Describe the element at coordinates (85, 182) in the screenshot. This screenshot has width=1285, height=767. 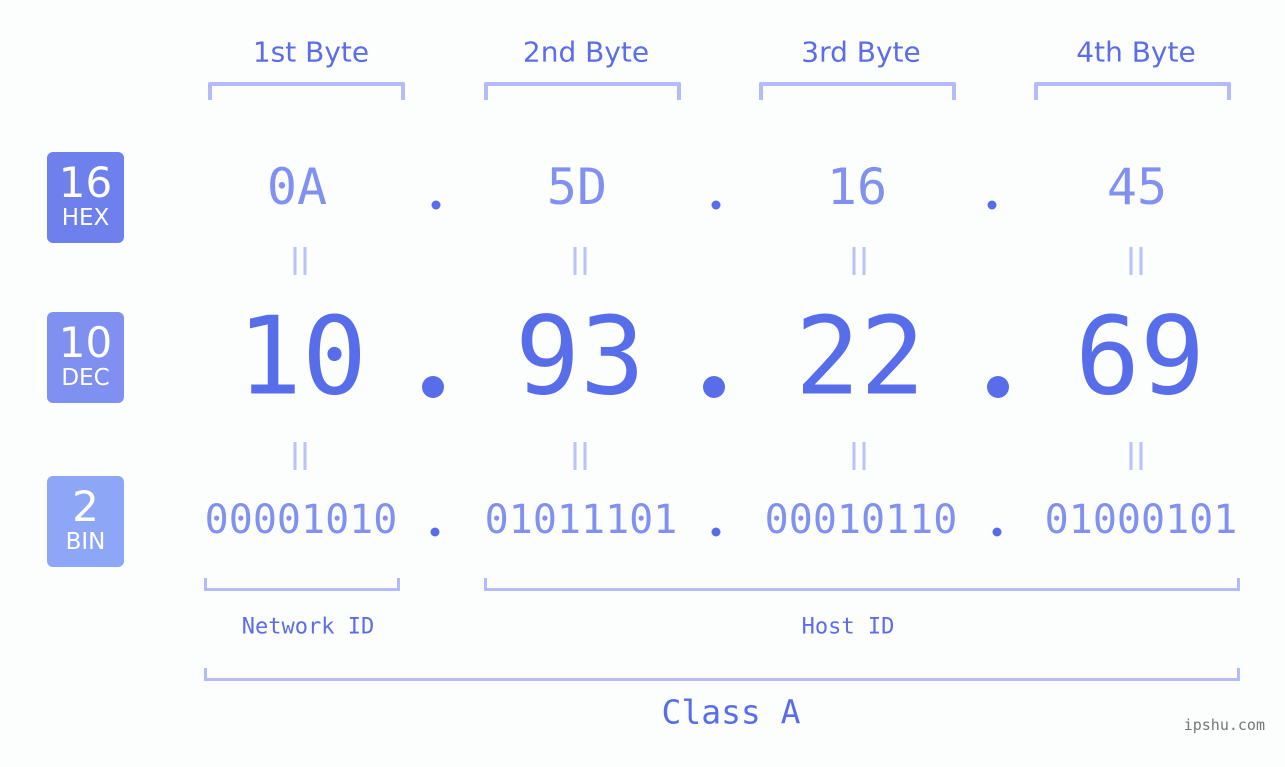
I see `hex-badge-number: 16` at that location.